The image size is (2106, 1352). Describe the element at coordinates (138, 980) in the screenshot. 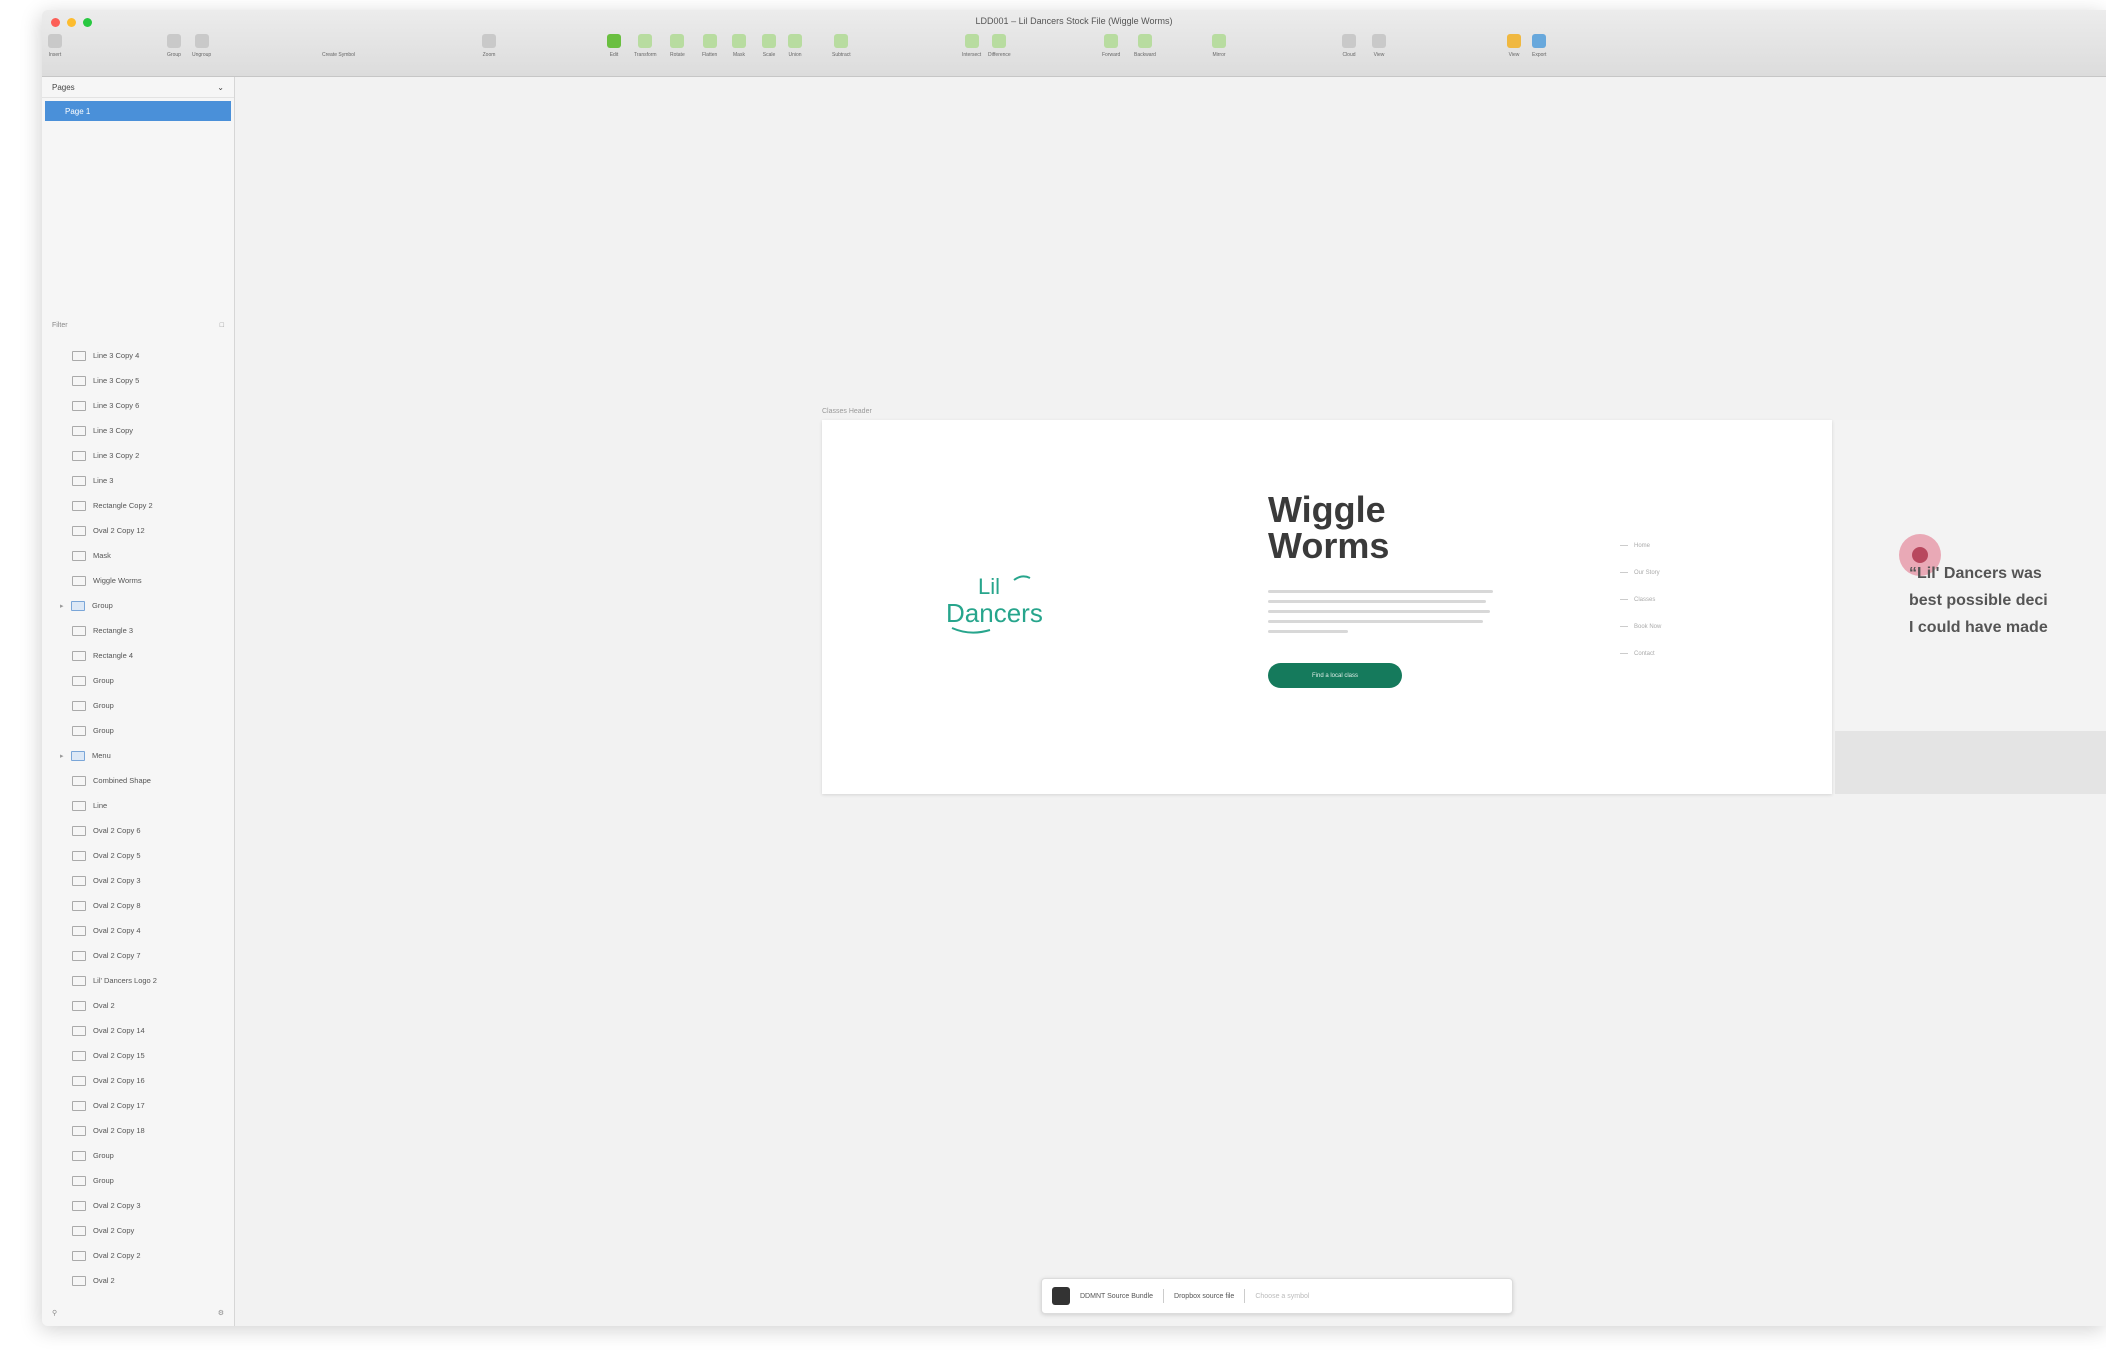

I see `layer-row: Lil' Dancers Logo 2` at that location.